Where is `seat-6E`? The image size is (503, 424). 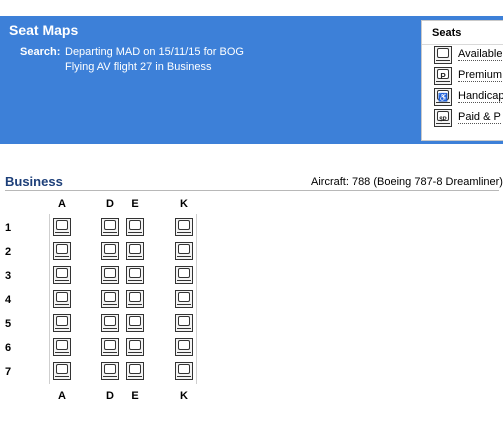 seat-6E is located at coordinates (135, 347).